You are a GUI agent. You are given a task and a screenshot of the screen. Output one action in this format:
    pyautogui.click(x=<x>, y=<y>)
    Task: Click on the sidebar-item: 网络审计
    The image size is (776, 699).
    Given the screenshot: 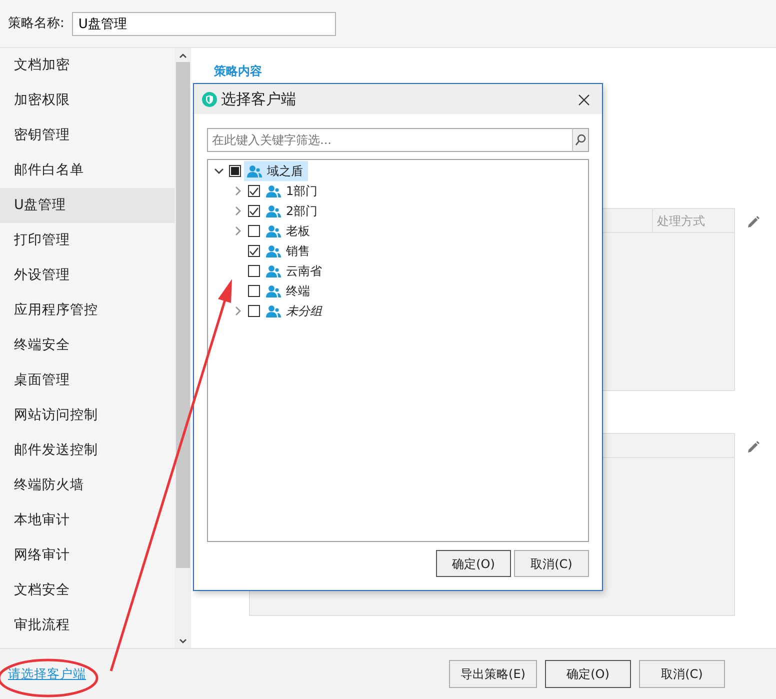 What is the action you would take?
    pyautogui.click(x=87, y=555)
    